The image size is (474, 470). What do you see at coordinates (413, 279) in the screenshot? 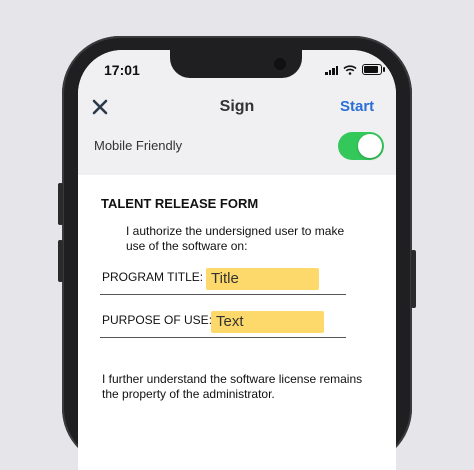
I see `power-button` at bounding box center [413, 279].